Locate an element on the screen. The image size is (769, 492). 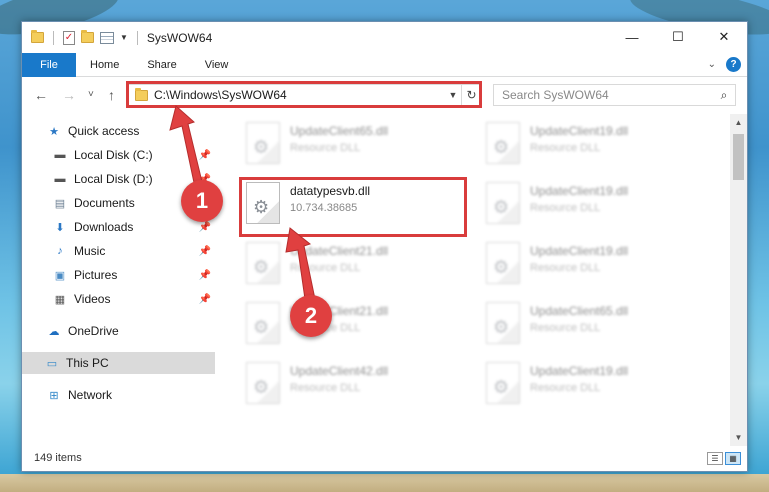
tab-view: View is located at coordinates (217, 65).